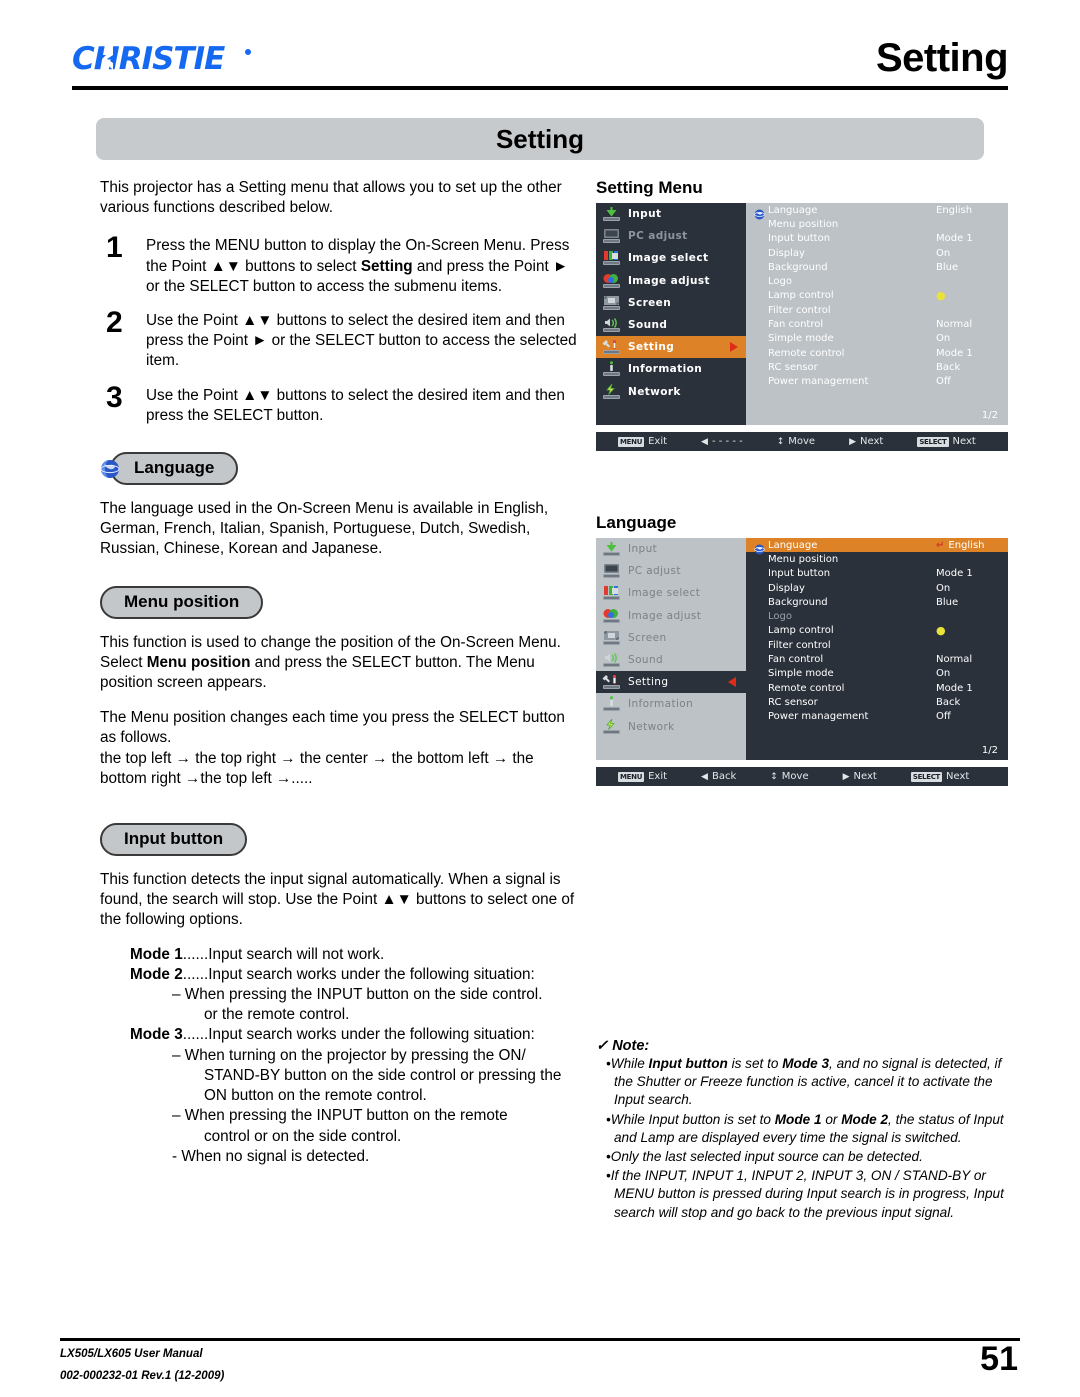  I want to click on mode-name: Mode 1, so click(156, 954).